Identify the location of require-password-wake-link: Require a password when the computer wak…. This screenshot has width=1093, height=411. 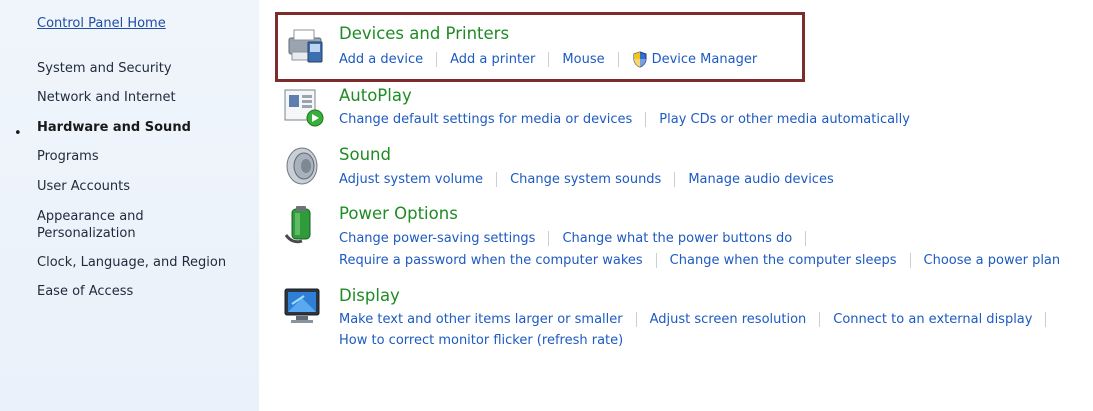
(491, 260).